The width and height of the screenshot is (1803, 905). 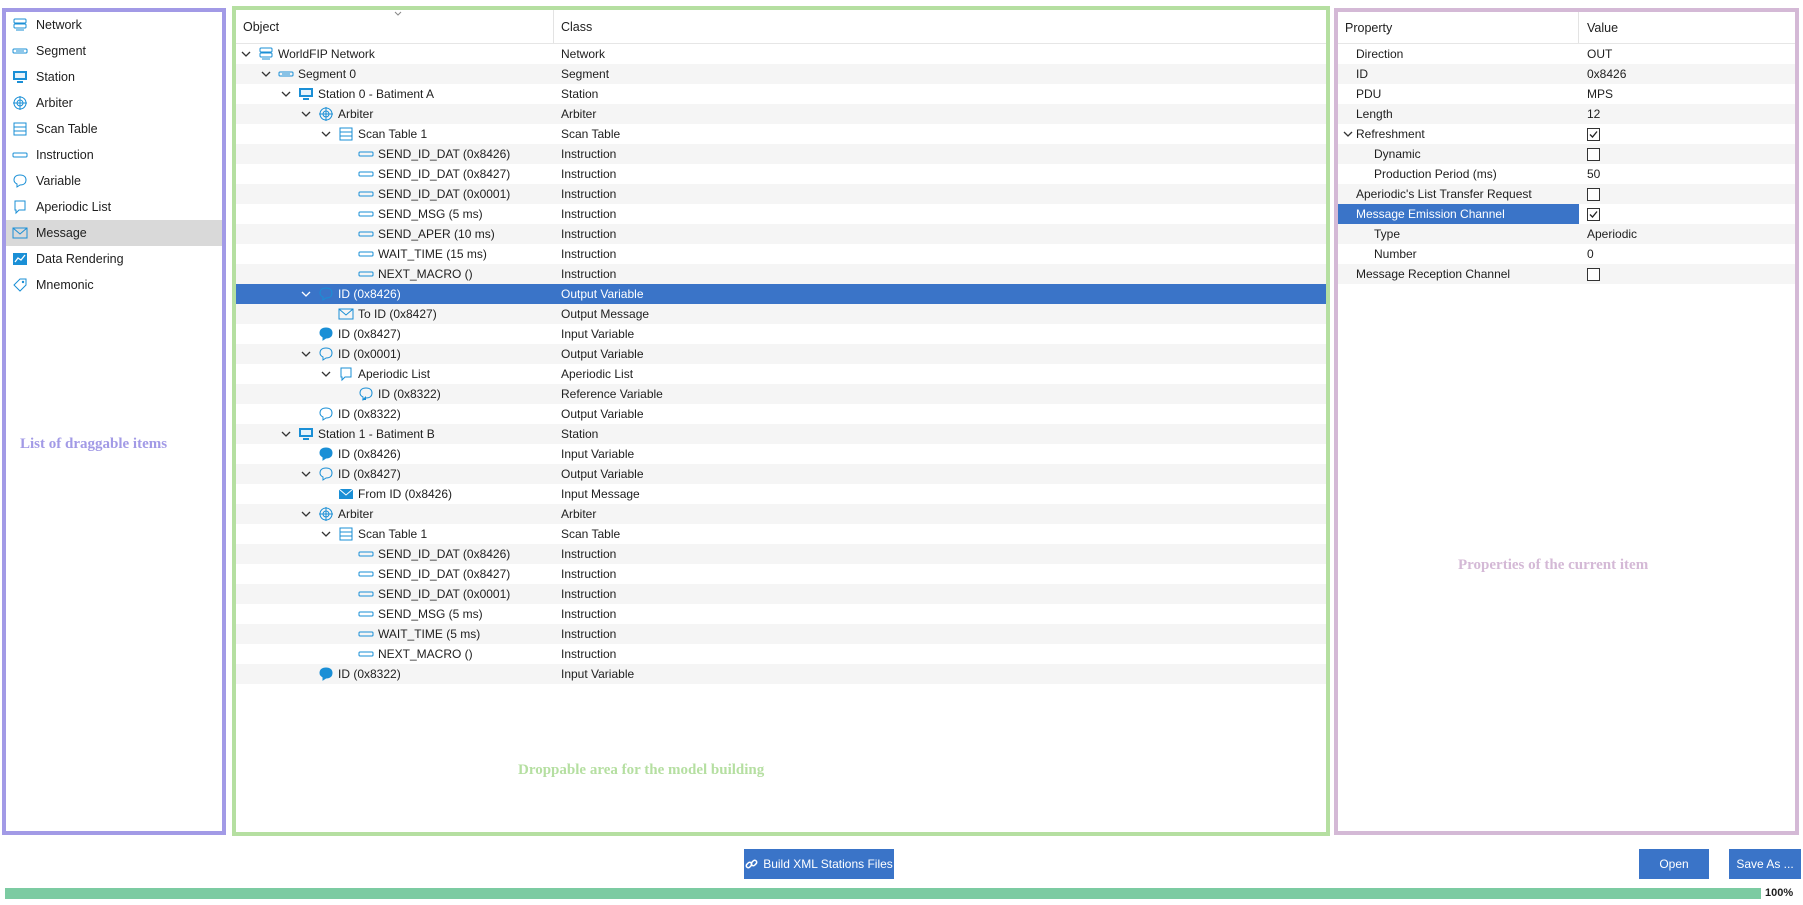 What do you see at coordinates (781, 474) in the screenshot?
I see `tree-row: ID (0x8427) Output Variable` at bounding box center [781, 474].